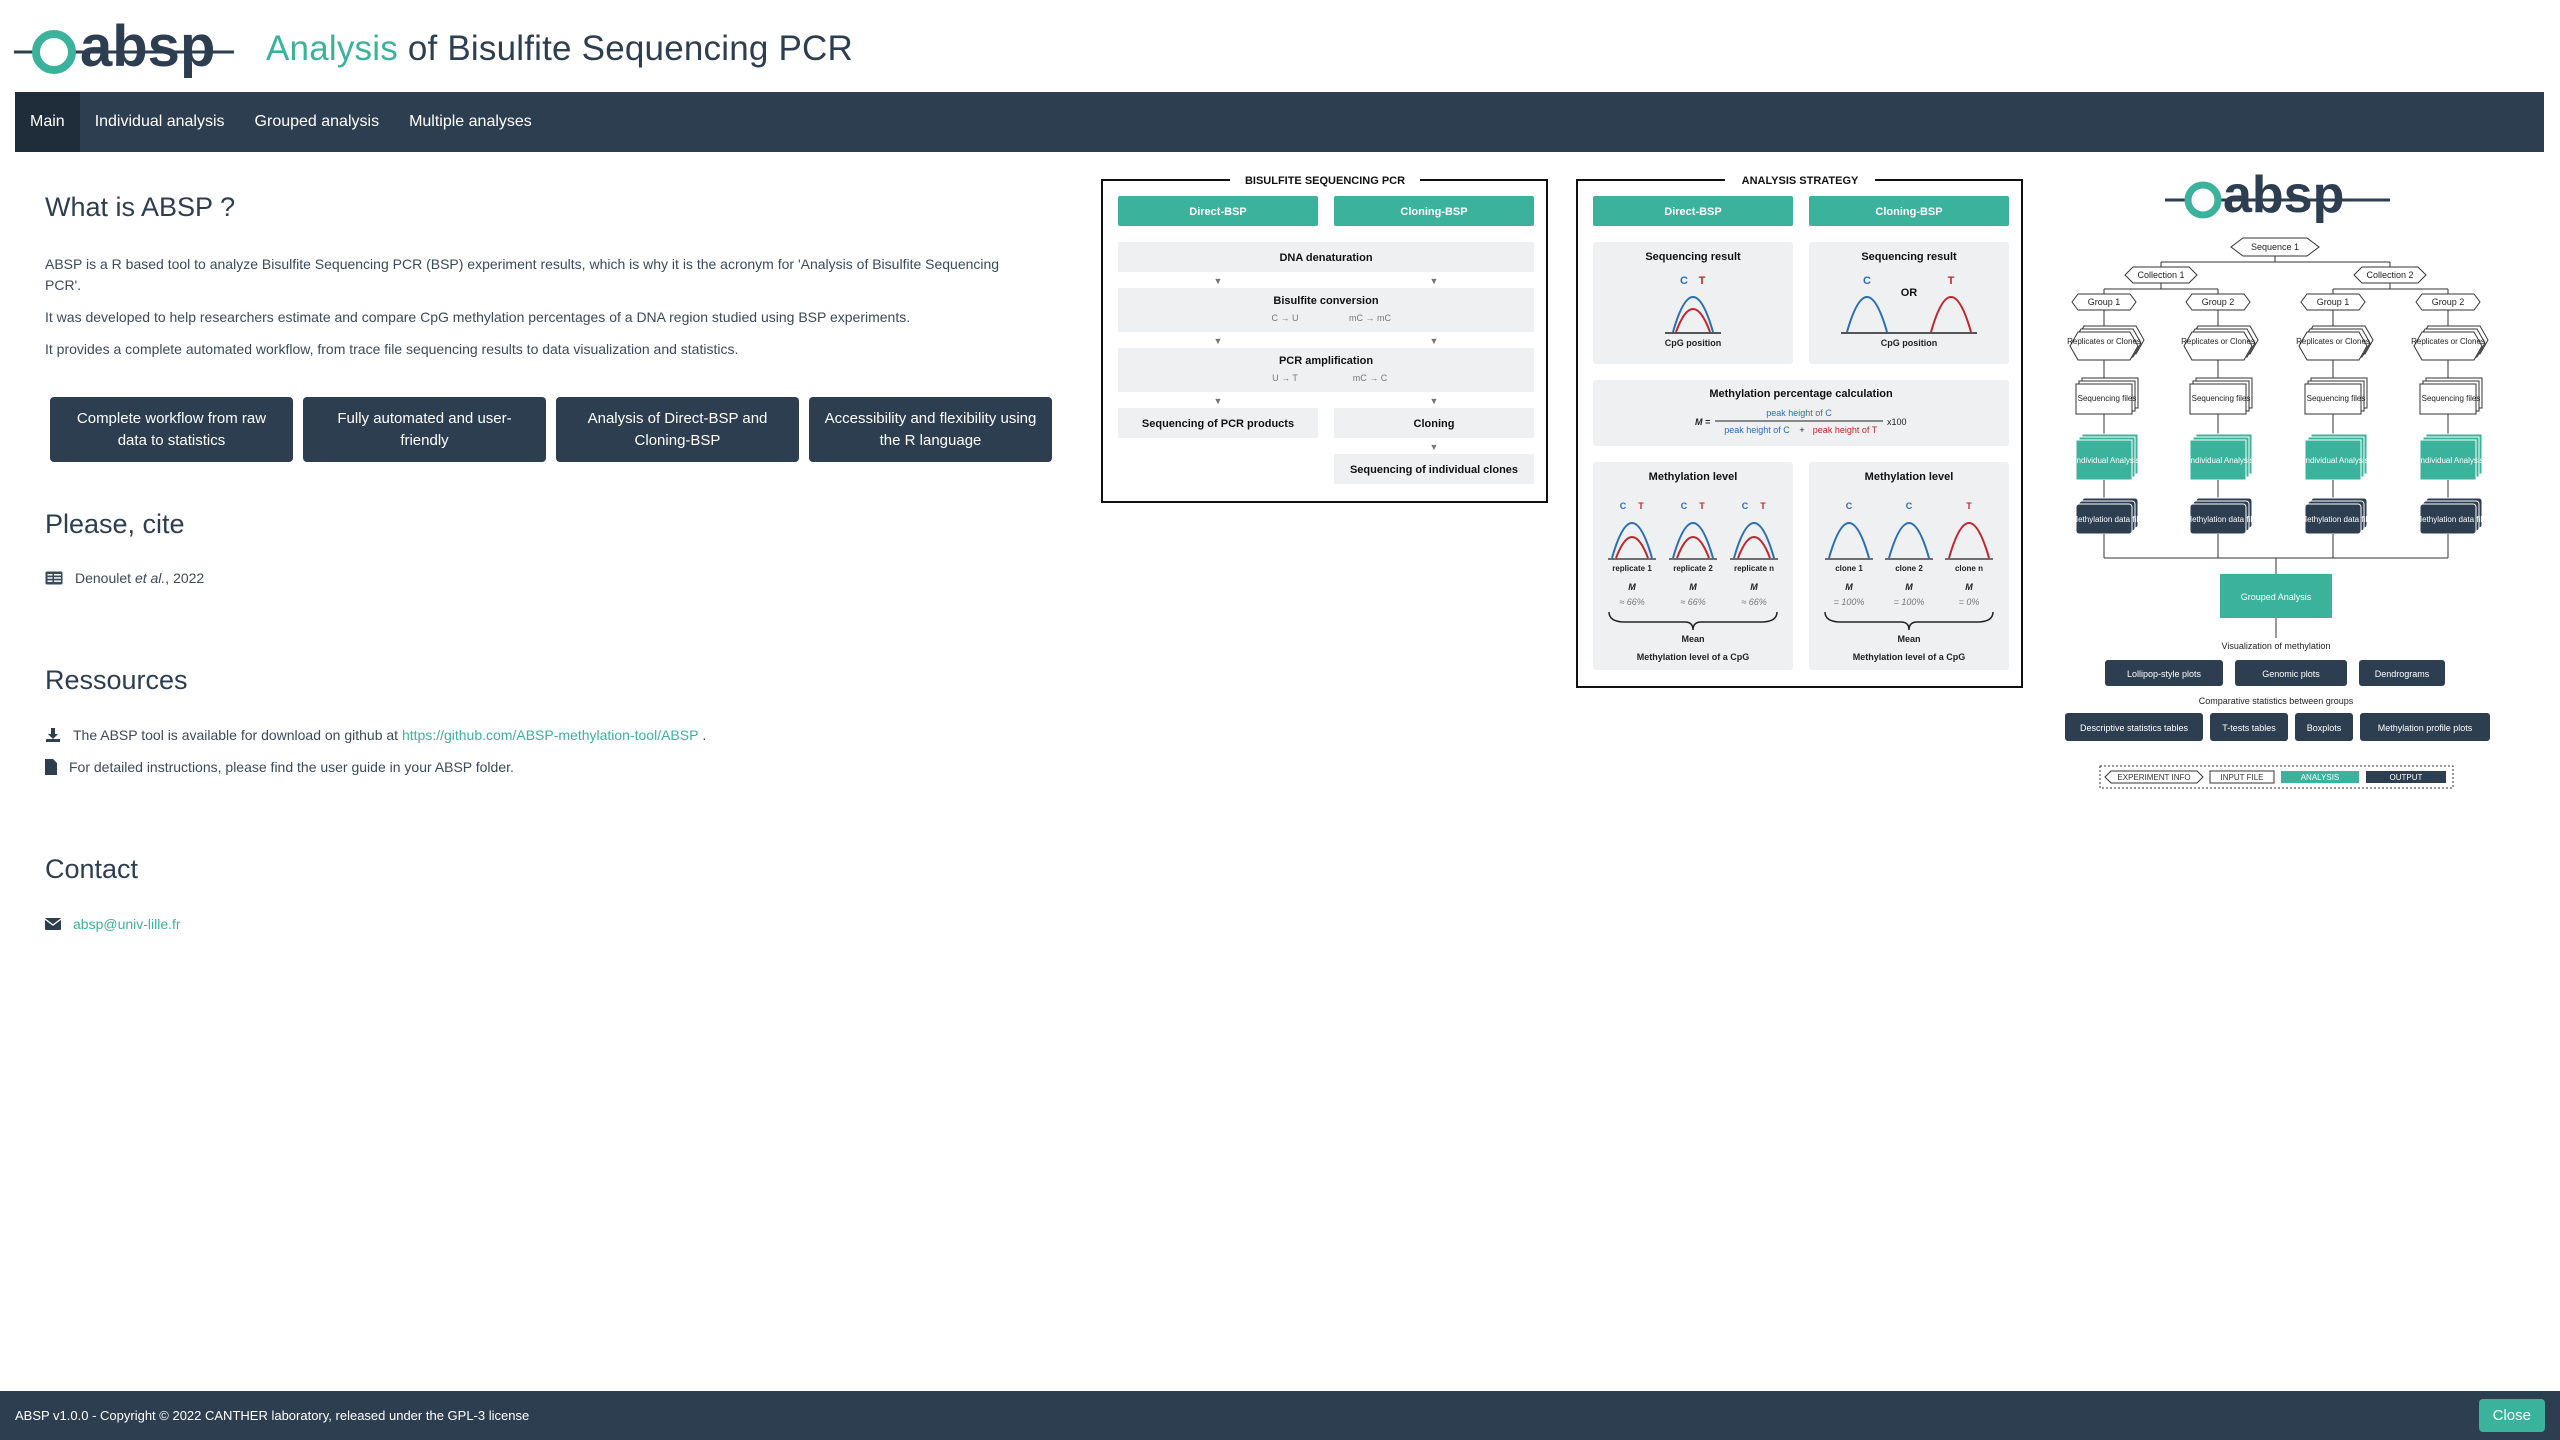  What do you see at coordinates (1217, 212) in the screenshot?
I see `bsp-direct: Direct-BSP` at bounding box center [1217, 212].